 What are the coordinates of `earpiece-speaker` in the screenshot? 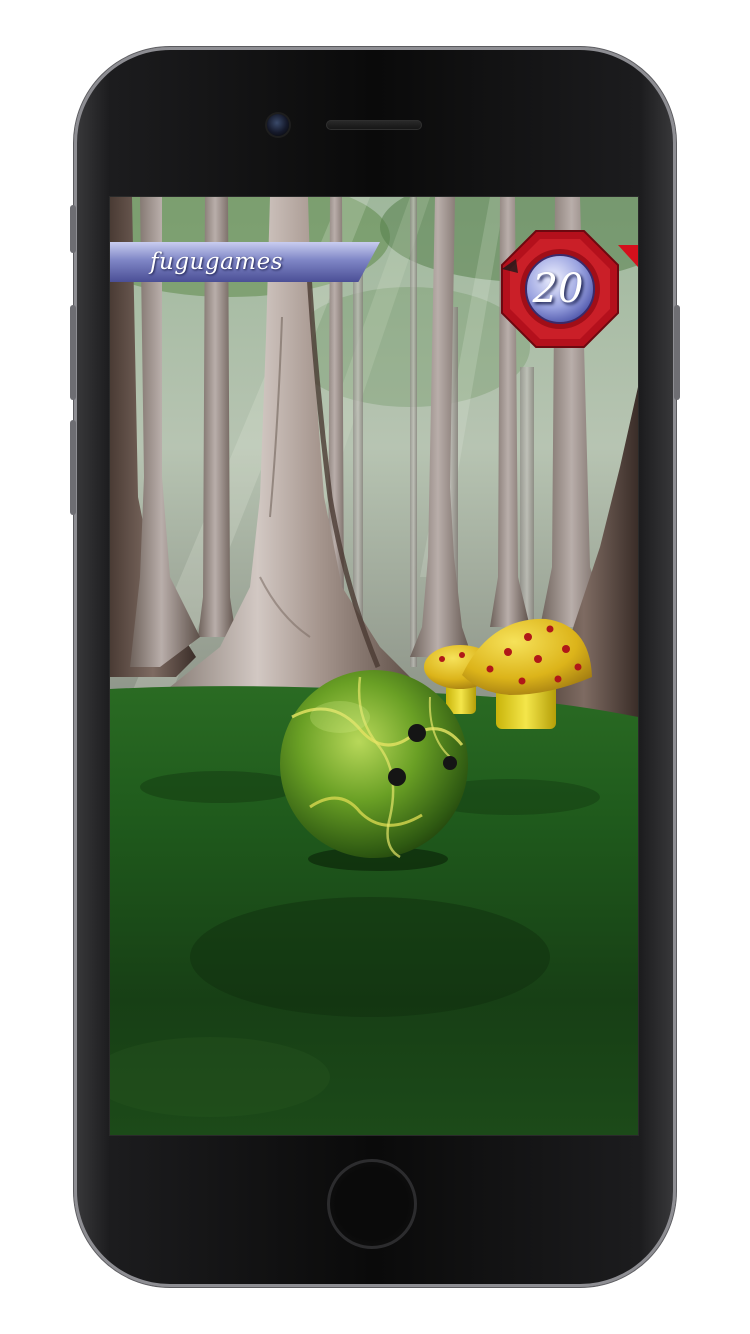 It's located at (374, 125).